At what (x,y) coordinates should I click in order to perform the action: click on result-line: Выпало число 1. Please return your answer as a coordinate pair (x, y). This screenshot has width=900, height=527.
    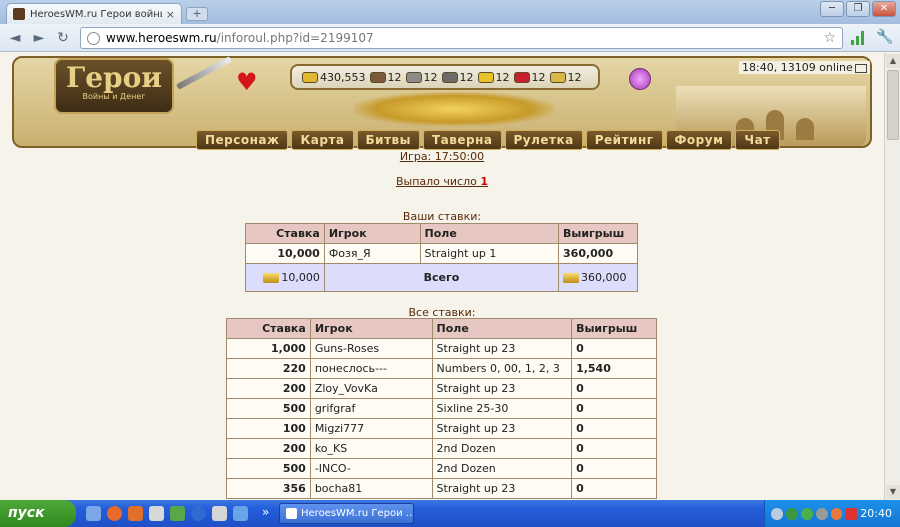
    Looking at the image, I should click on (442, 181).